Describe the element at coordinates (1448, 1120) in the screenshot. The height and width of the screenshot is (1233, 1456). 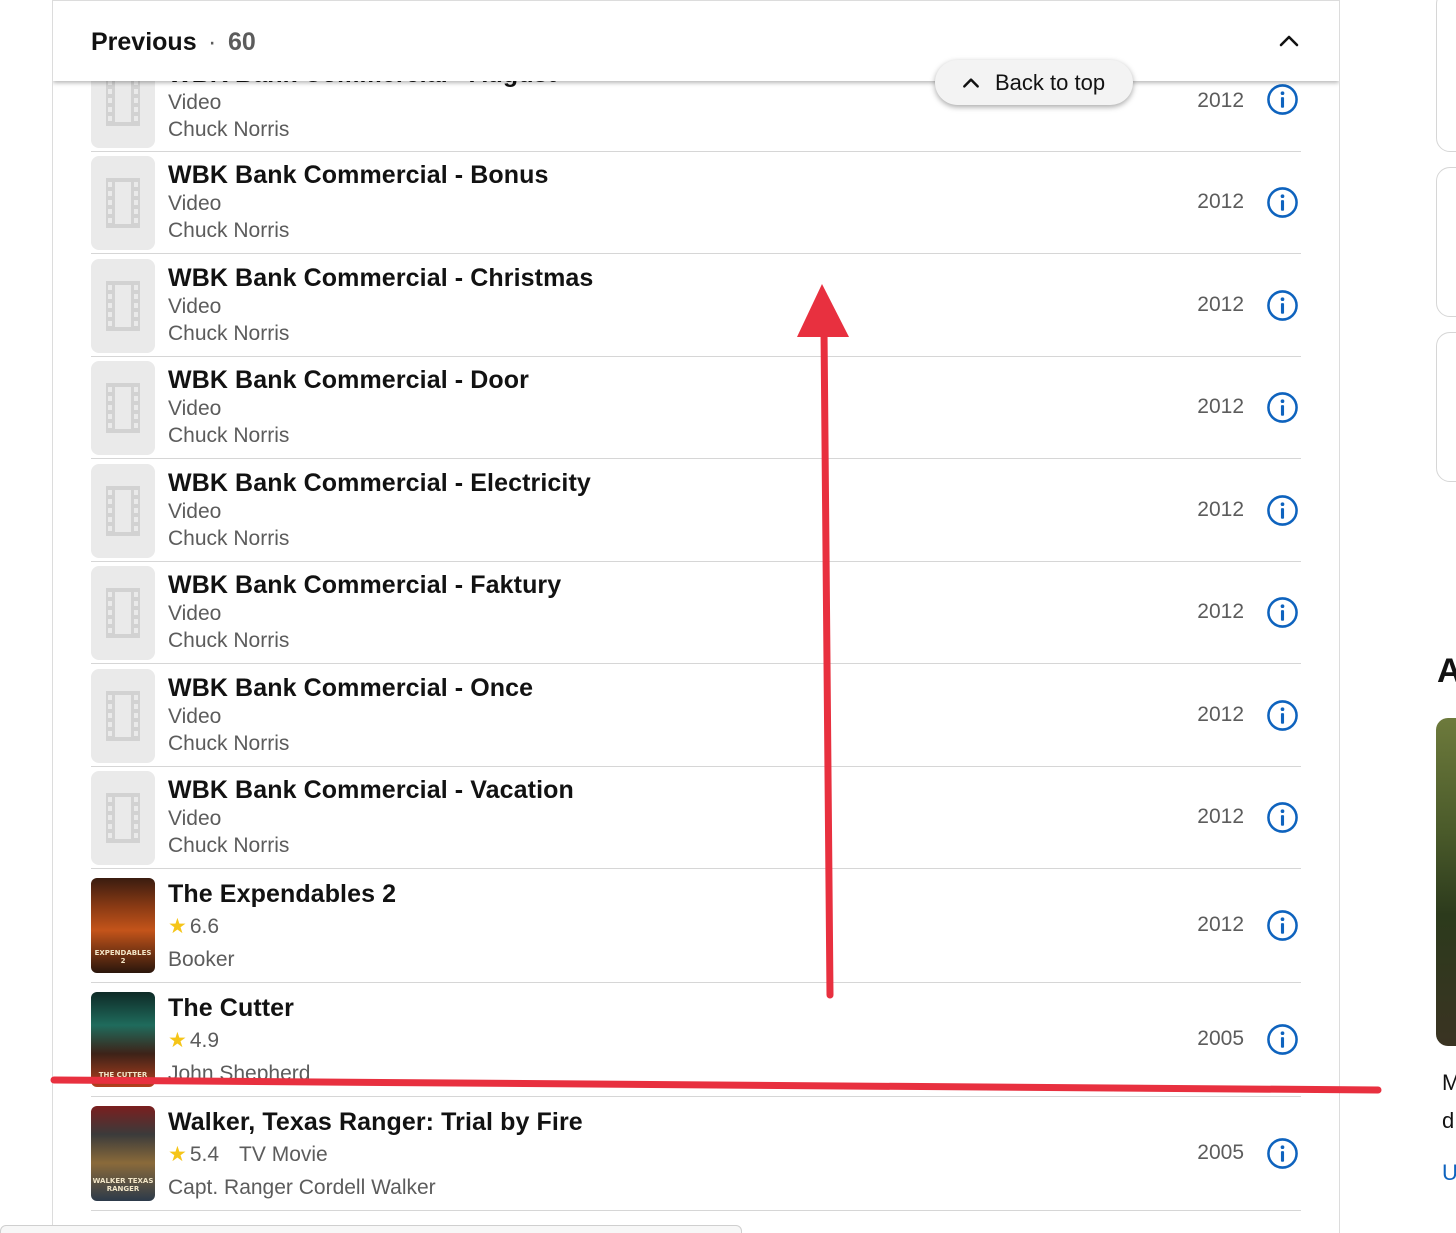
I see `sidebar-text-line2: d` at that location.